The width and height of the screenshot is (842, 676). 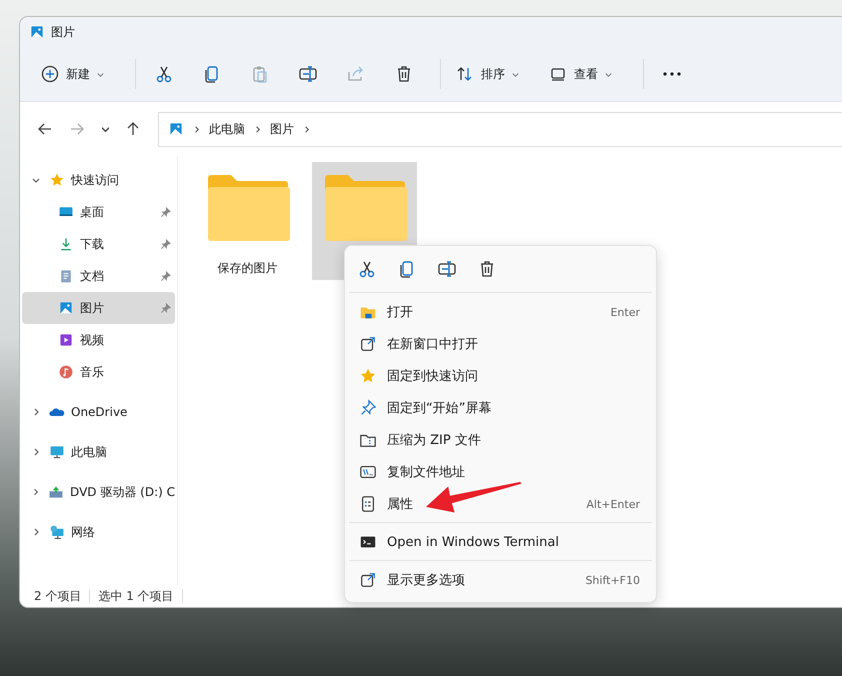 What do you see at coordinates (45, 129) in the screenshot?
I see `back-arrow-icon` at bounding box center [45, 129].